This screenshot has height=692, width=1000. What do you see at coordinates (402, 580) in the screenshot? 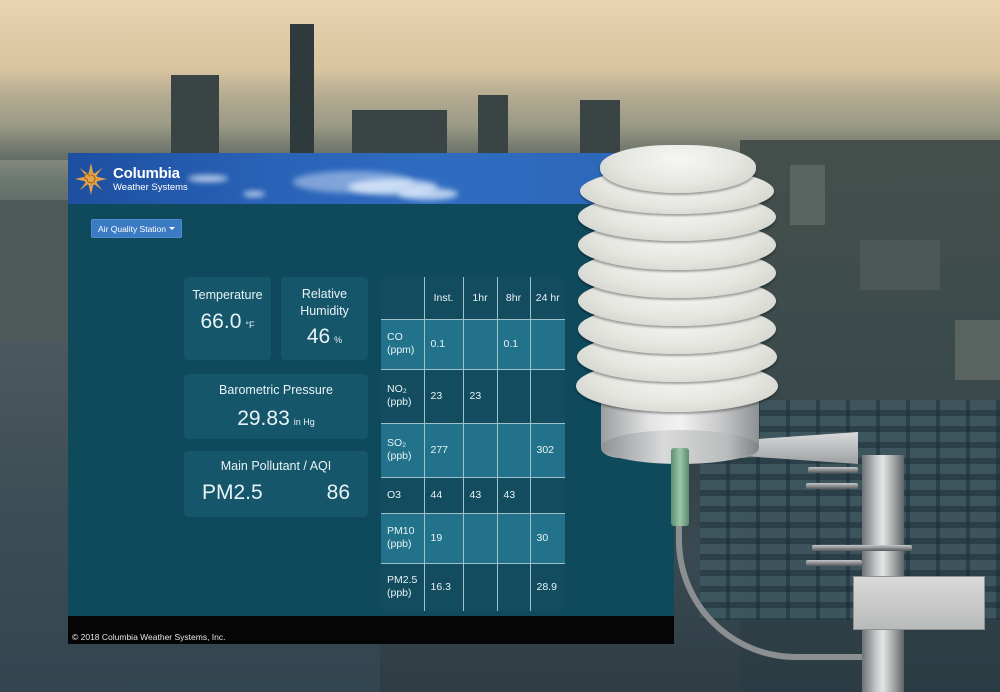
I see `pollutant-name: PM2.5` at bounding box center [402, 580].